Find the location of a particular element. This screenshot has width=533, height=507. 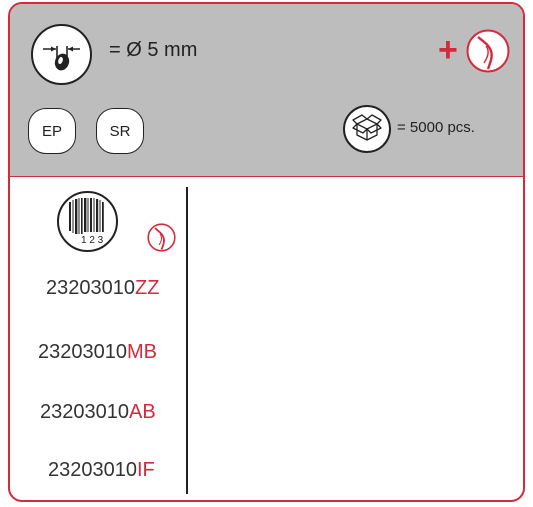

box-icon is located at coordinates (367, 129).